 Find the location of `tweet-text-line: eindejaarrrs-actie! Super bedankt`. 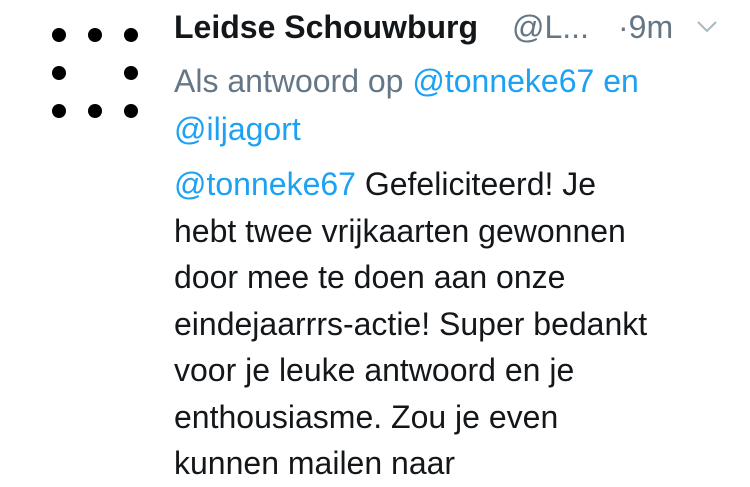

tweet-text-line: eindejaarrrs-actie! Super bedankt is located at coordinates (411, 323).